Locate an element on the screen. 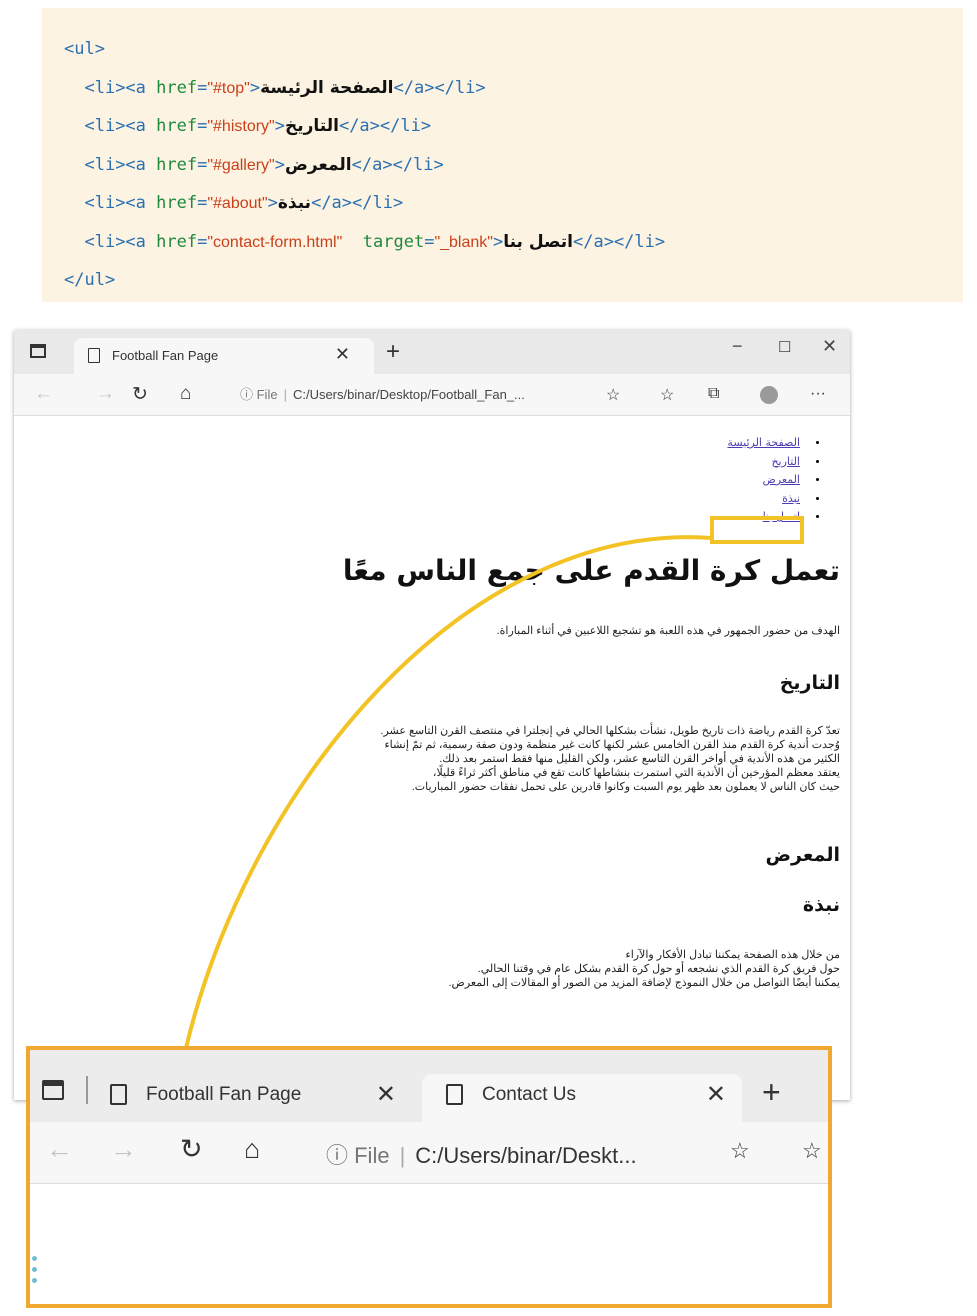  zoom-tab-bar: Football Fan Page ✕ Contact Us ✕ + is located at coordinates (429, 1086).